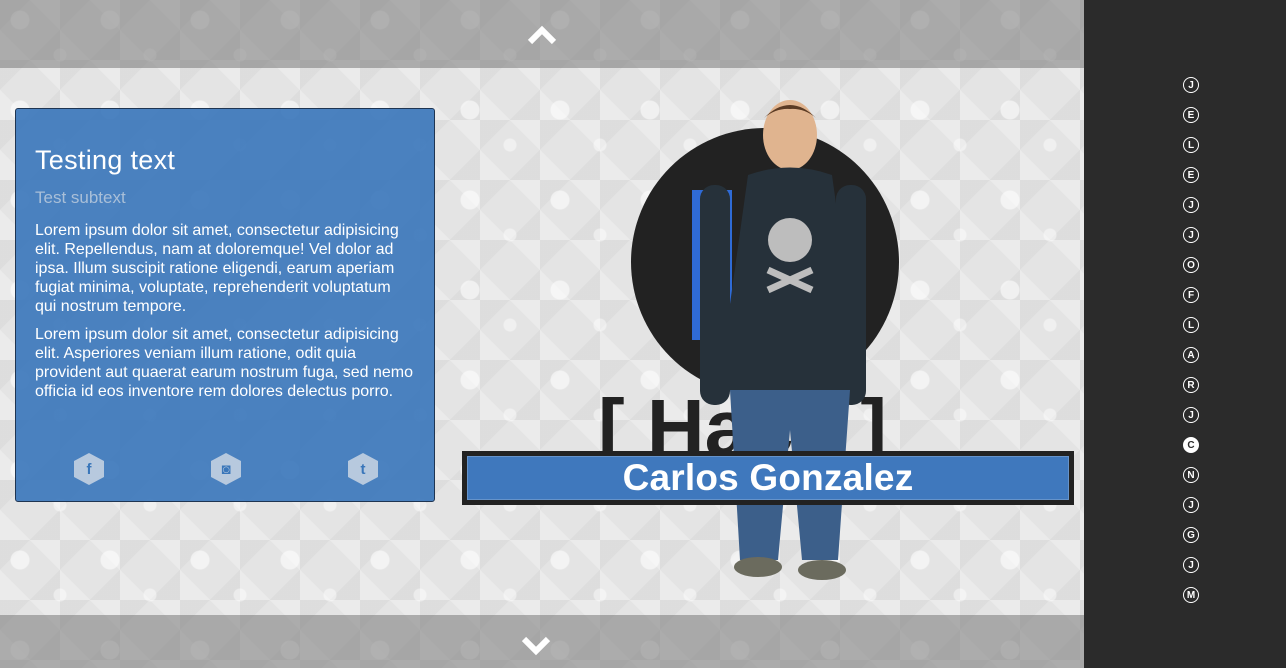  I want to click on nav-item-active: C, so click(1191, 445).